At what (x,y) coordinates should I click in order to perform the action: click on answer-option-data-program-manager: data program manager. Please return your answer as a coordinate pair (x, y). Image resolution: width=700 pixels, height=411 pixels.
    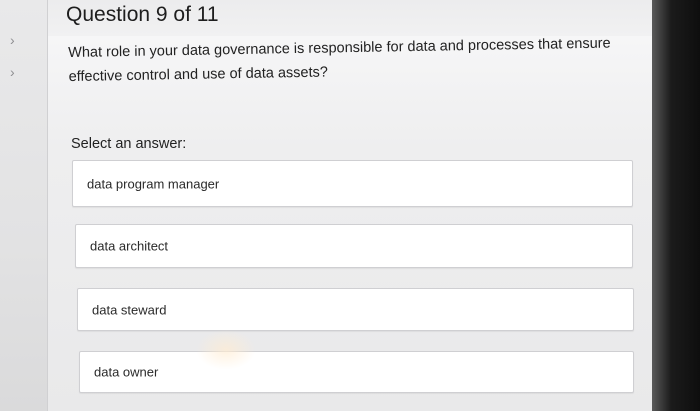
    Looking at the image, I should click on (352, 183).